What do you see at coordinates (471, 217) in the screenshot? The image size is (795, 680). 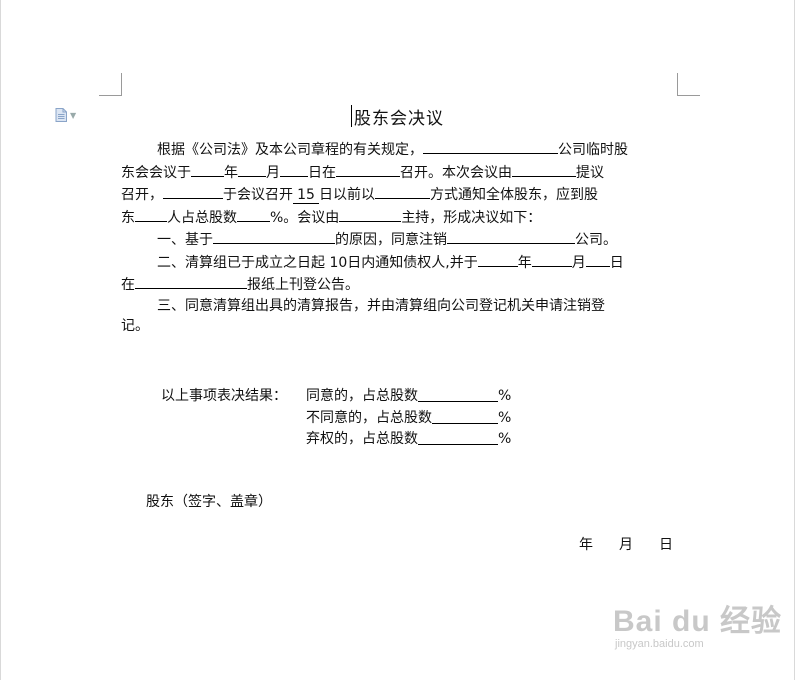 I see `text-run: 主持，形成决议如下：` at bounding box center [471, 217].